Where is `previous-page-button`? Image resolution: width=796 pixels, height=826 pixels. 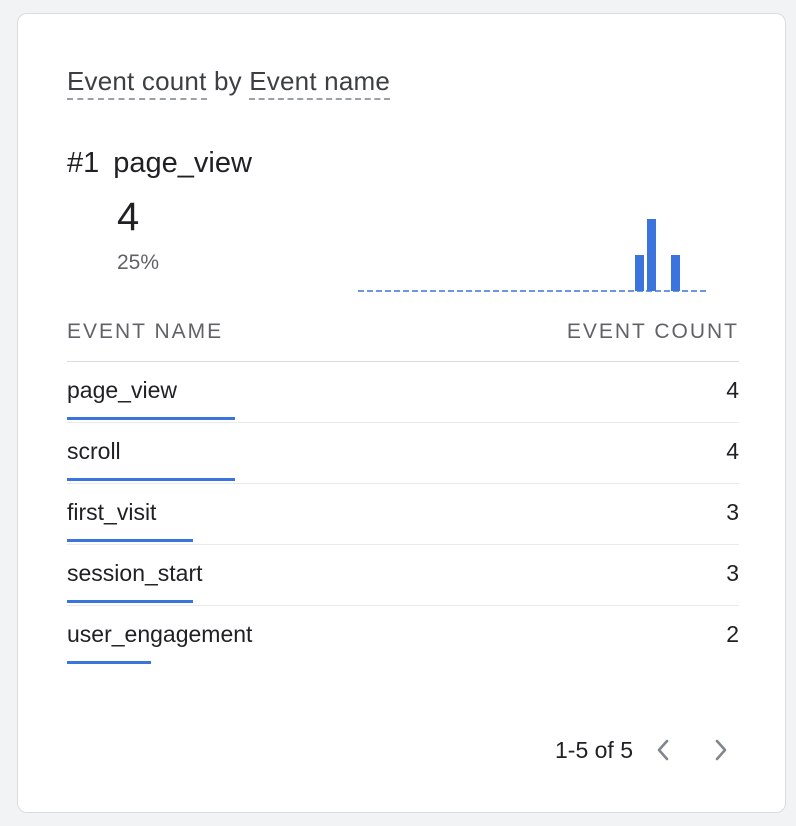 previous-page-button is located at coordinates (663, 750).